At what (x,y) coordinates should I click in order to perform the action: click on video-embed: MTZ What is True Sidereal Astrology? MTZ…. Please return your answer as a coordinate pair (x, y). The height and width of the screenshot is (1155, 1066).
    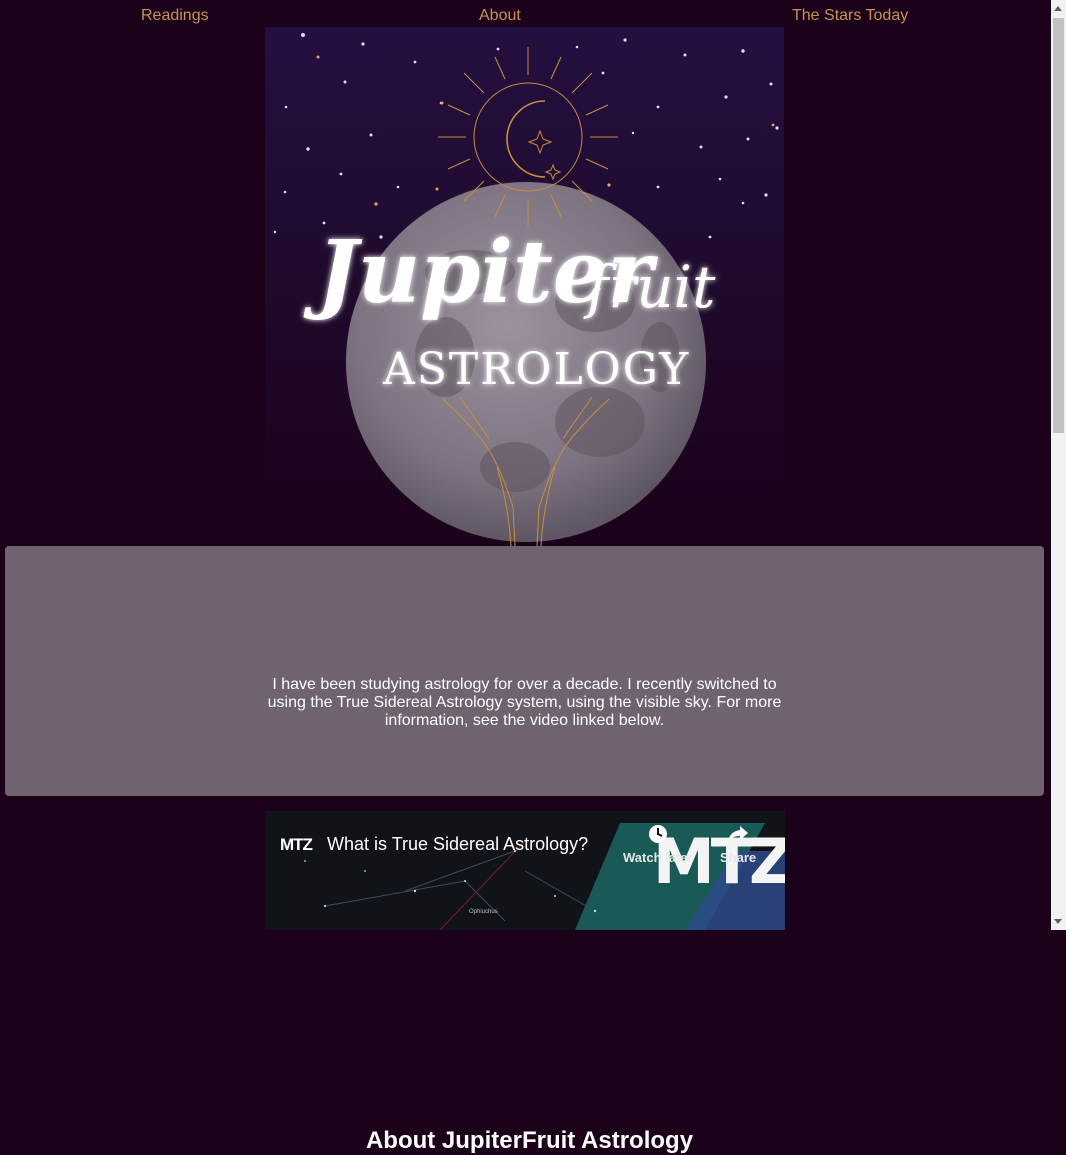
    Looking at the image, I should click on (525, 870).